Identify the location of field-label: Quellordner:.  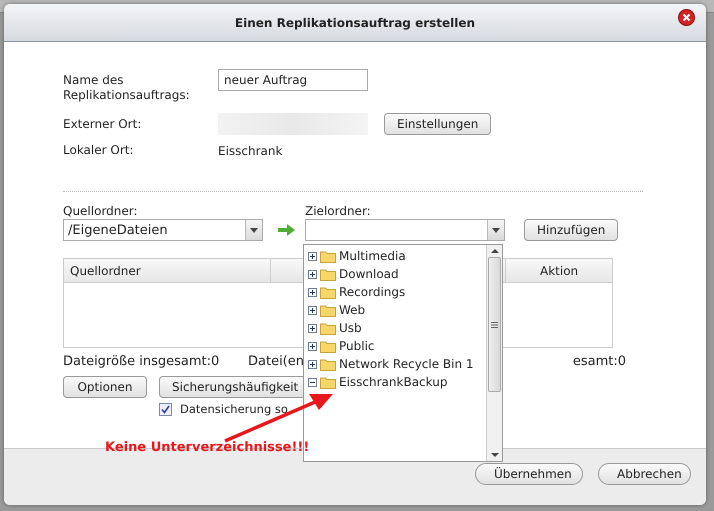
(101, 211).